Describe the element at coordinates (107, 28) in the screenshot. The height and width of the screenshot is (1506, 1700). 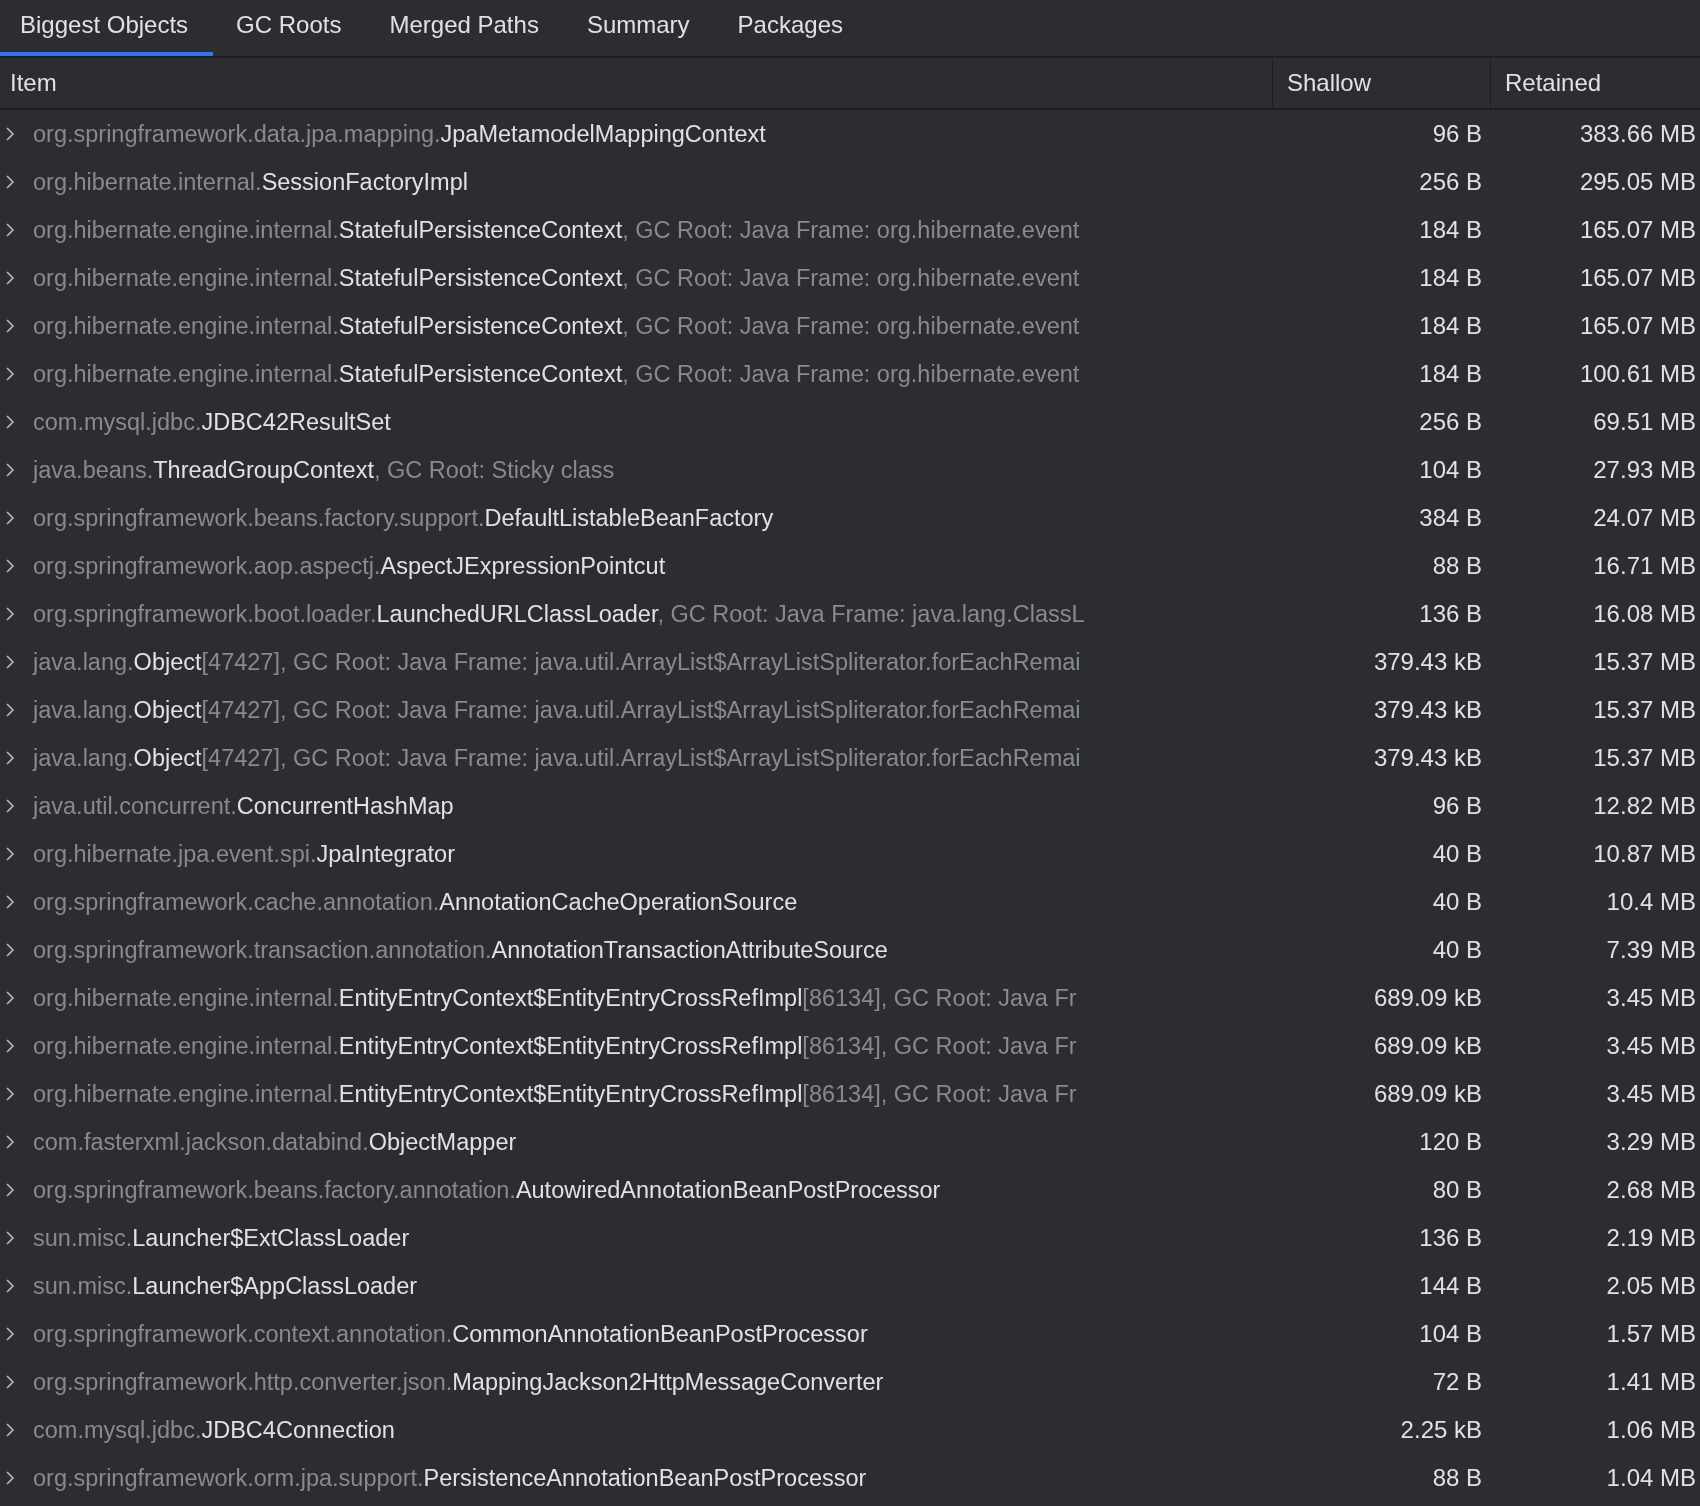
I see `tab: Biggest Objects` at that location.